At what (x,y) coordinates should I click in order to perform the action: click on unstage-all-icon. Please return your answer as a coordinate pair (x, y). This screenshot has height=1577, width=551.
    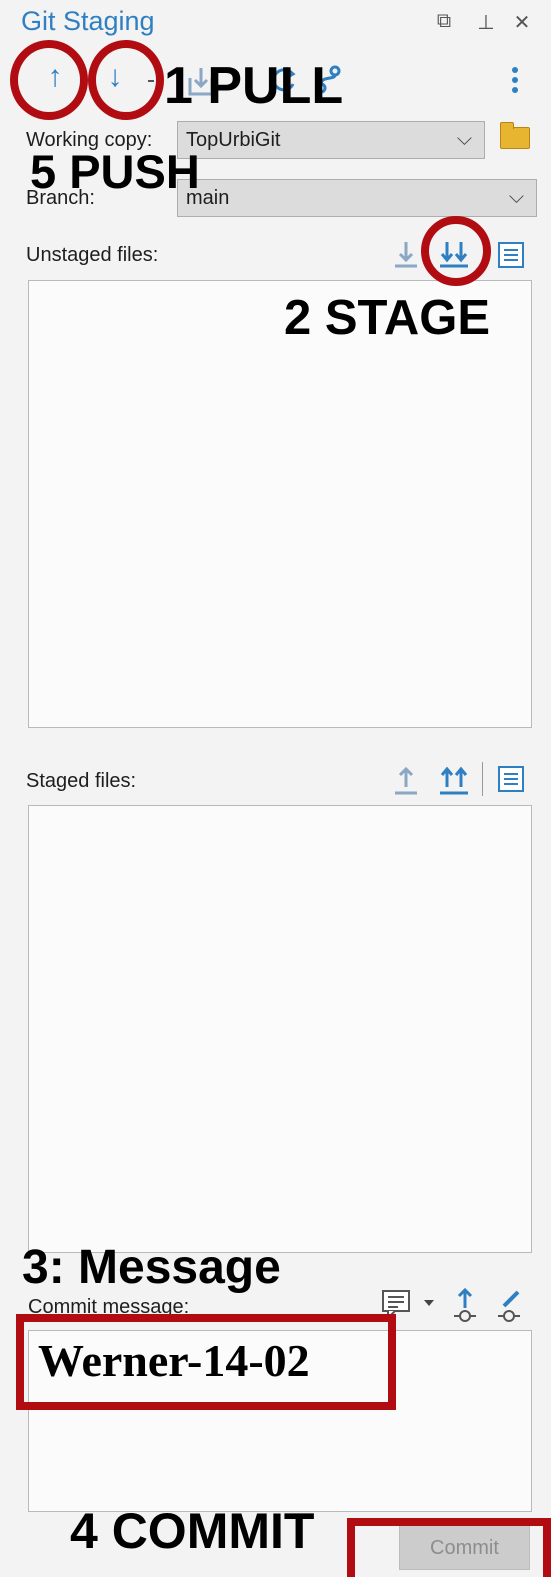
    Looking at the image, I should click on (454, 780).